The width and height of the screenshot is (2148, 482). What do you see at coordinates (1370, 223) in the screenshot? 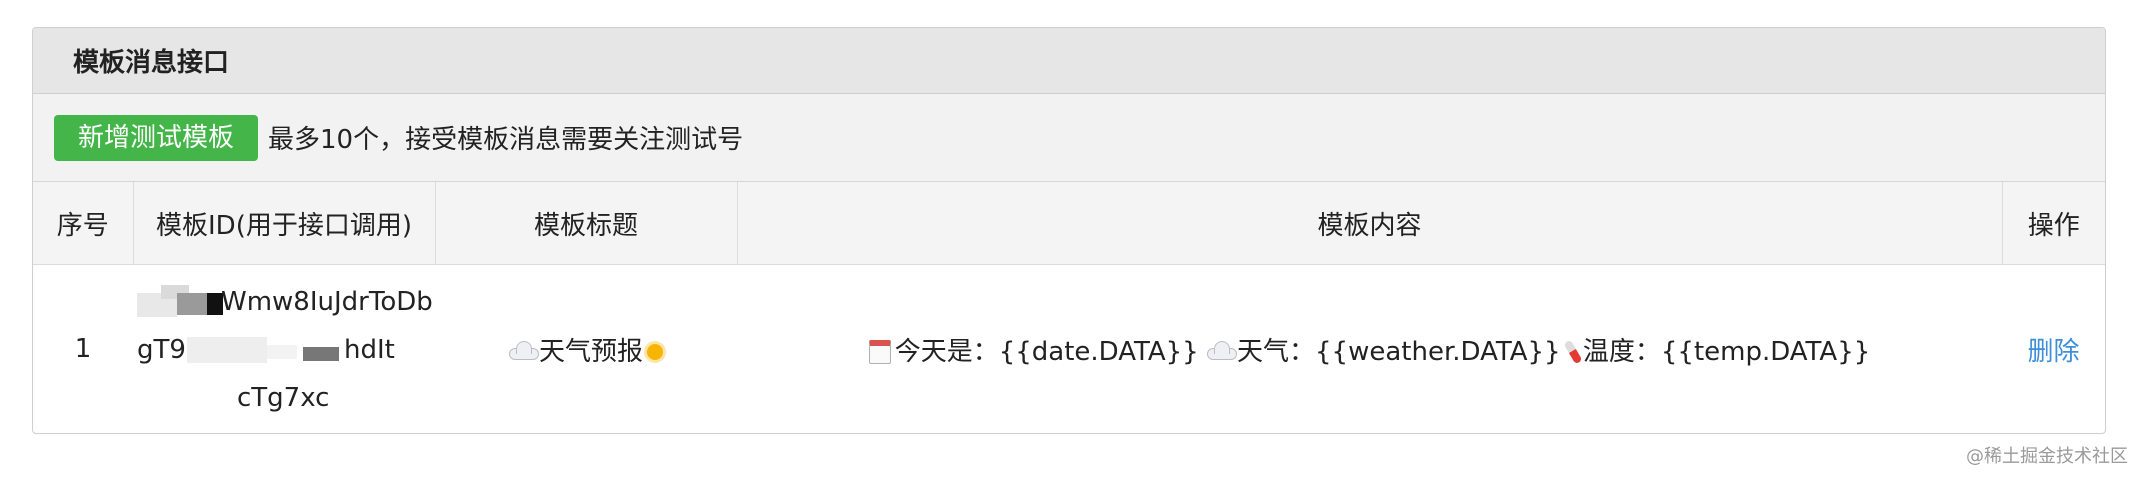
I see `header-content: 模板内容` at bounding box center [1370, 223].